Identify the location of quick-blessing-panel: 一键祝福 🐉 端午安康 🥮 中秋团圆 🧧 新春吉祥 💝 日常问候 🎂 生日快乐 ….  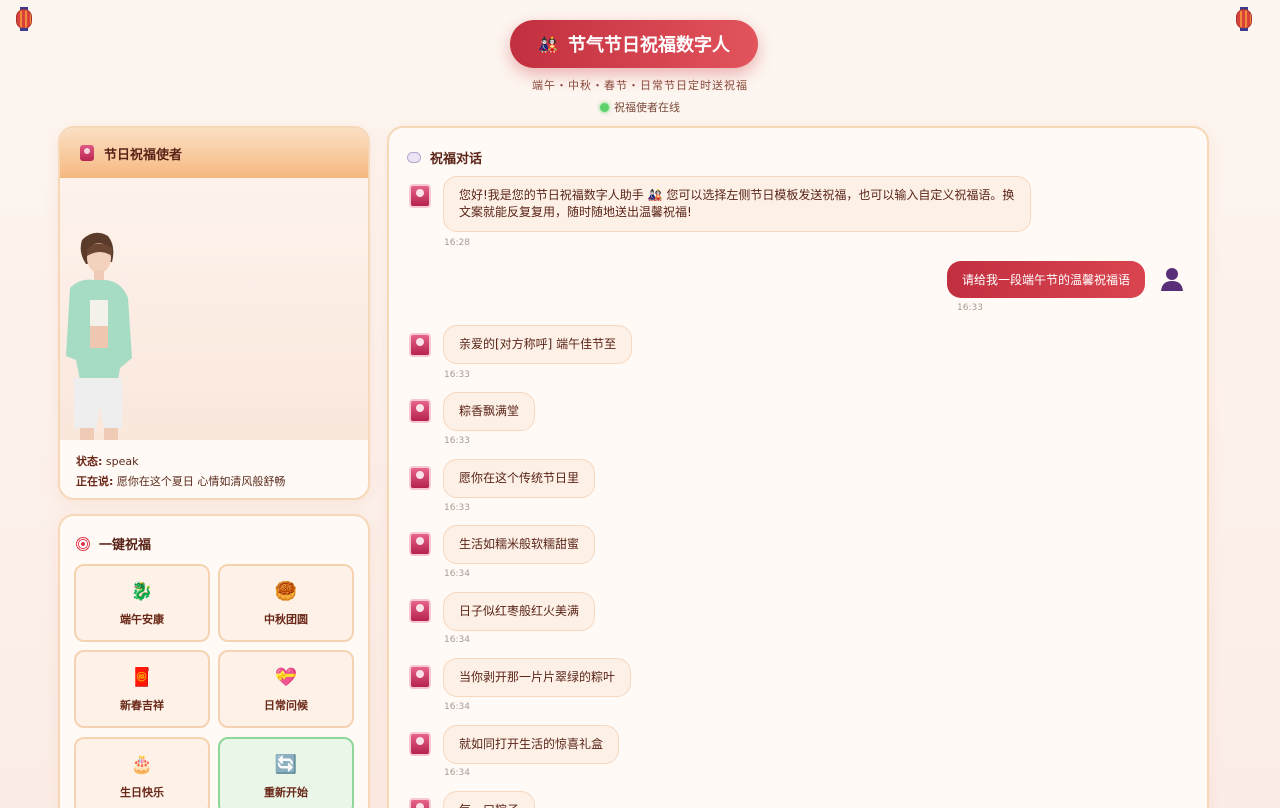
(214, 661).